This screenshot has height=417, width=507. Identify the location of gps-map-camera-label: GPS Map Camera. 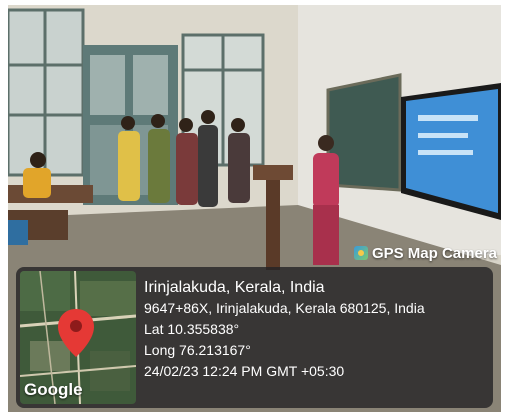
(425, 253).